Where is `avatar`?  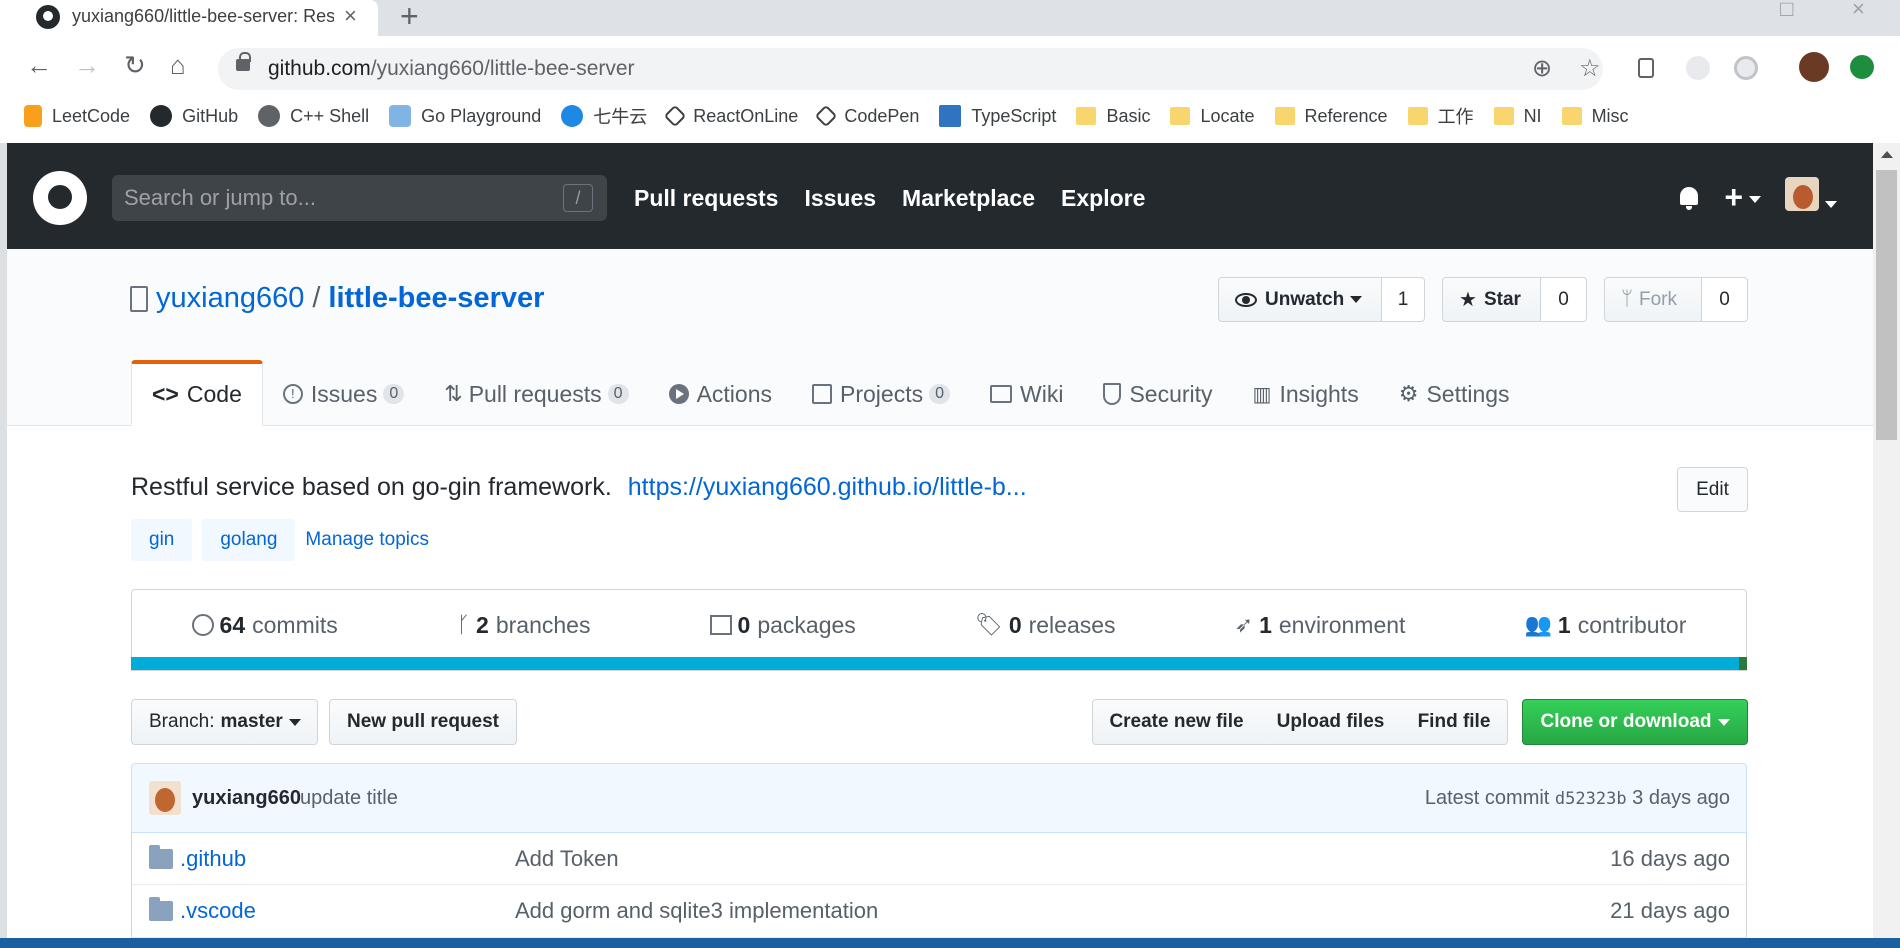
avatar is located at coordinates (165, 798).